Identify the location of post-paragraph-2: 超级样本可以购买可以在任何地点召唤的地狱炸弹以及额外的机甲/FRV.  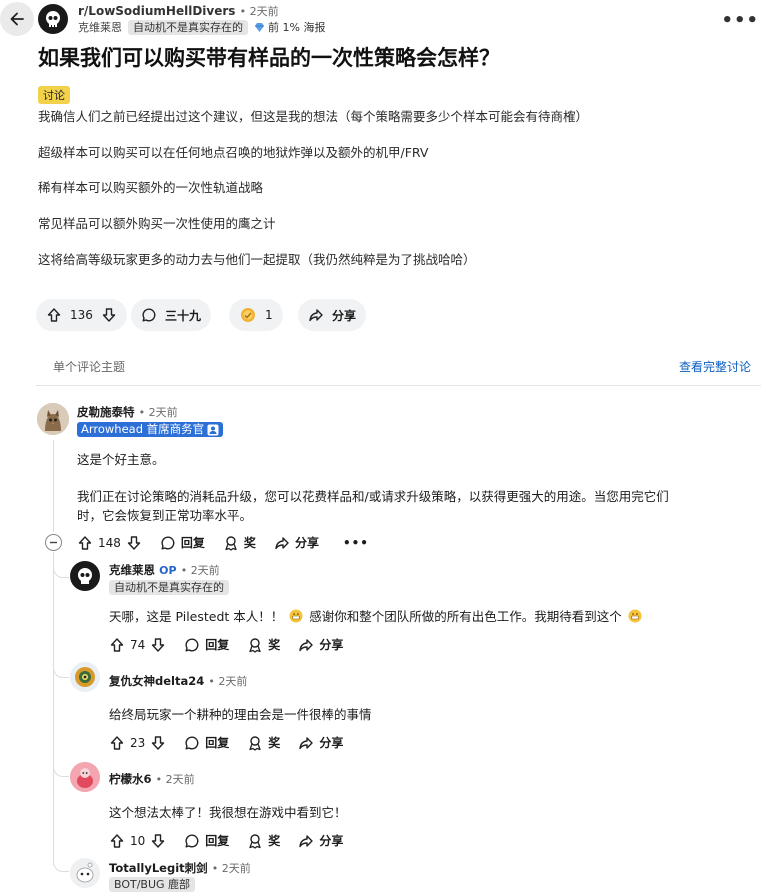
(233, 152).